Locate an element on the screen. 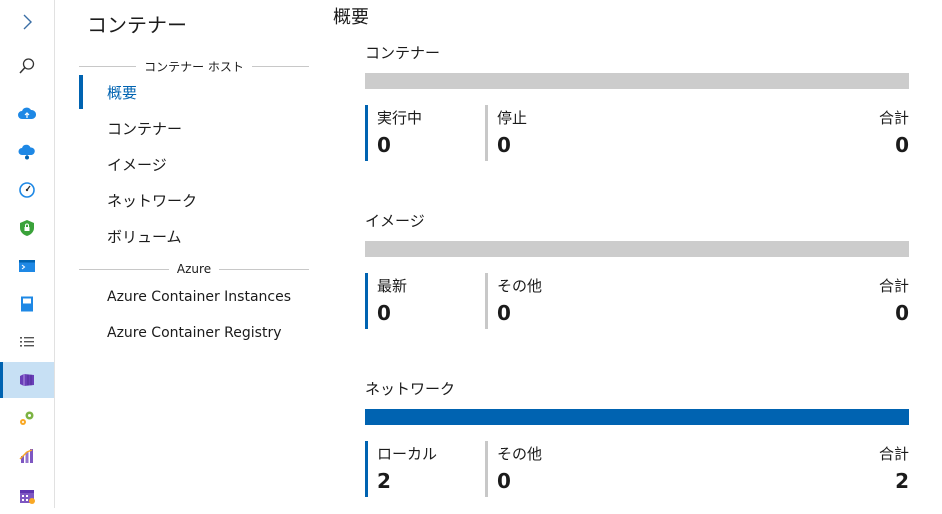  security-shield-icon is located at coordinates (27, 228).